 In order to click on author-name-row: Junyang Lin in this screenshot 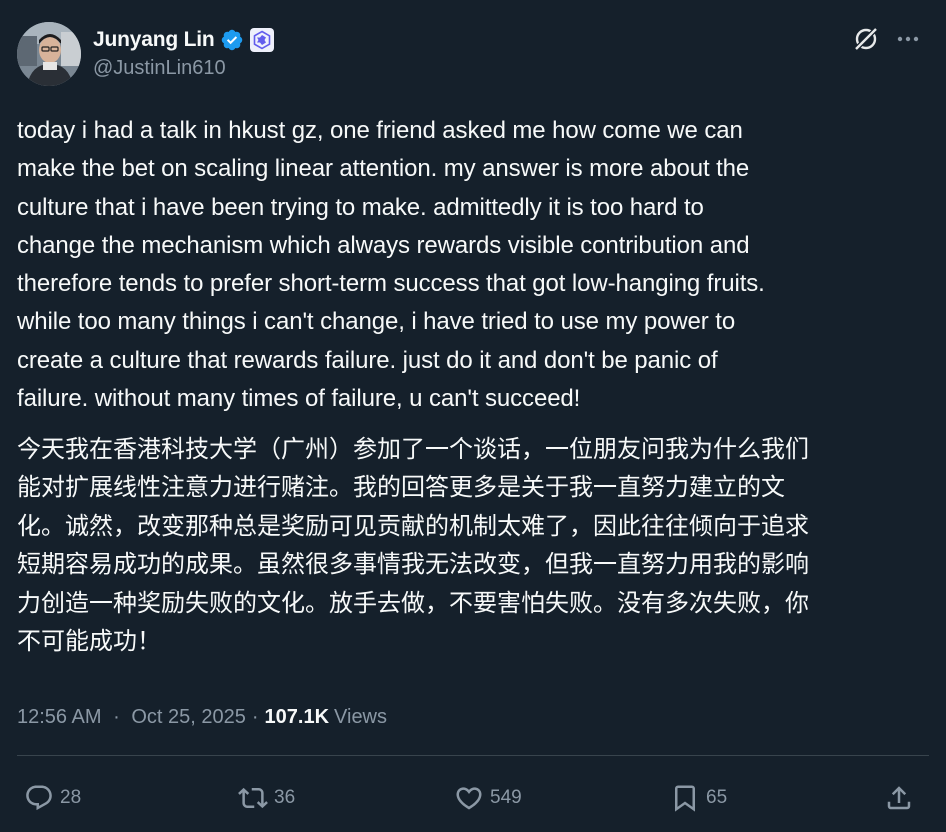, I will do `click(184, 40)`.